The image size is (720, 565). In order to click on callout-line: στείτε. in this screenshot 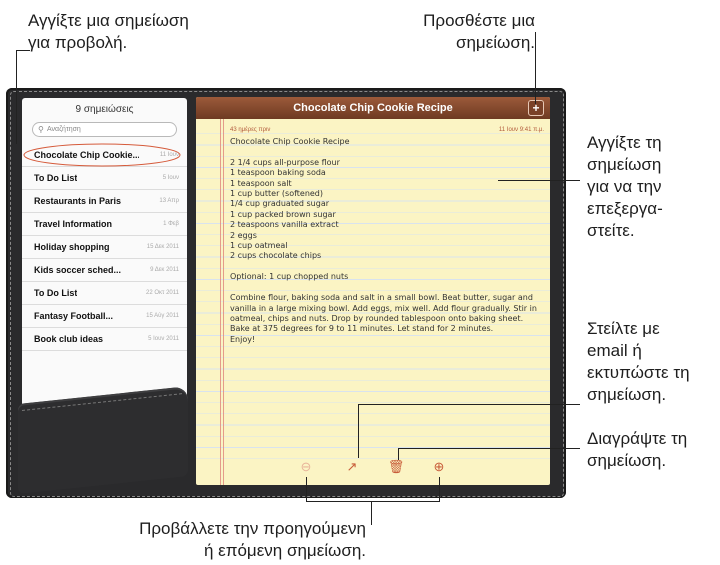, I will do `click(611, 230)`.